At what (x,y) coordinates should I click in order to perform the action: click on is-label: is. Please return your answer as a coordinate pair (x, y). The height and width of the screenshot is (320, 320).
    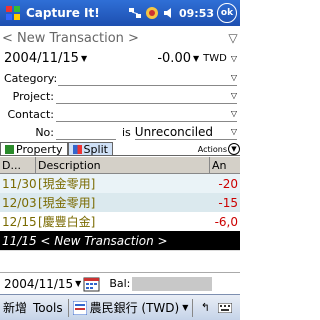
    Looking at the image, I should click on (126, 132).